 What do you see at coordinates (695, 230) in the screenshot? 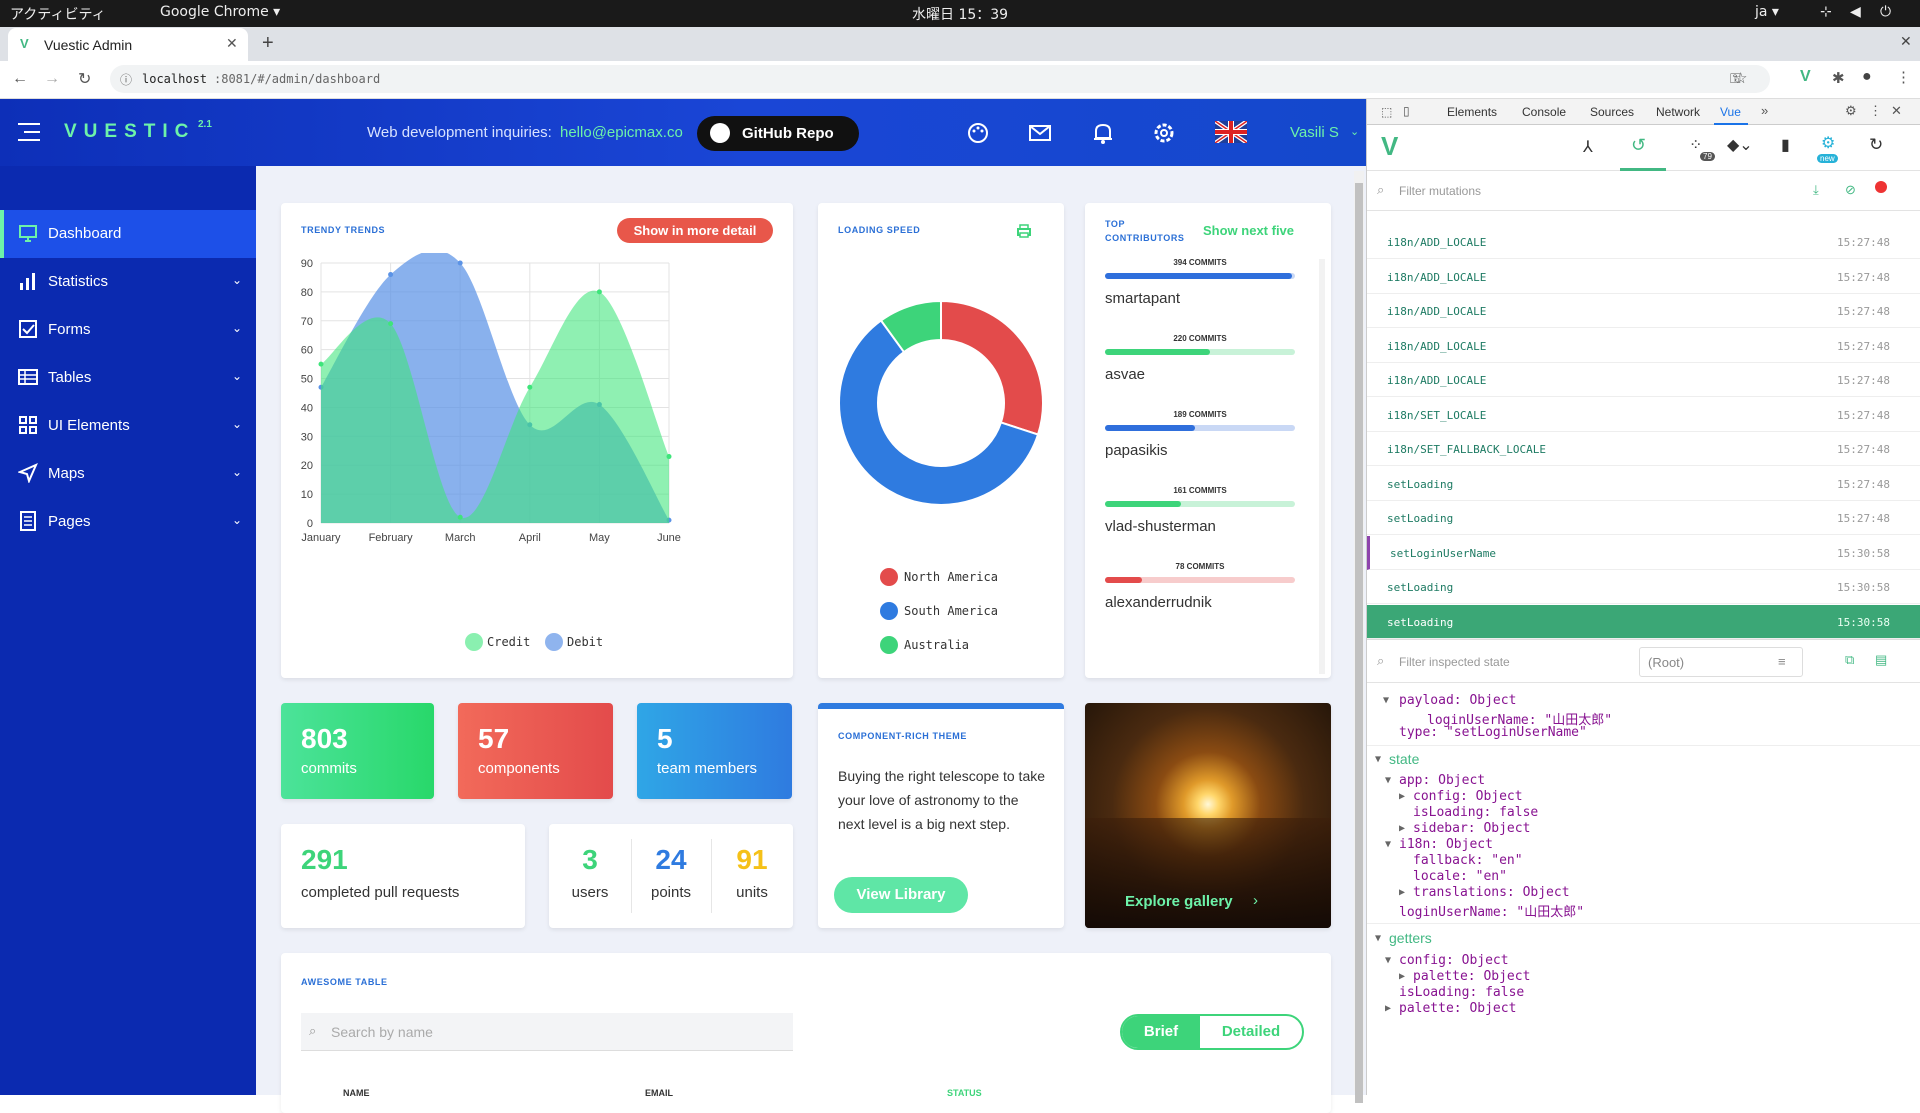
I see `show-more-detail-button: Show in more detail` at bounding box center [695, 230].